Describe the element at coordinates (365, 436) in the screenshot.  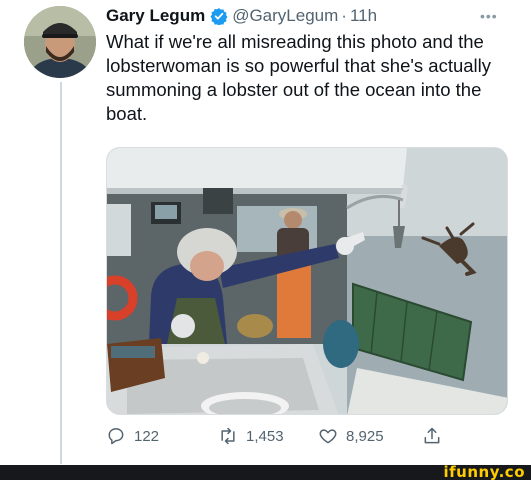
I see `like-count: 8,925` at that location.